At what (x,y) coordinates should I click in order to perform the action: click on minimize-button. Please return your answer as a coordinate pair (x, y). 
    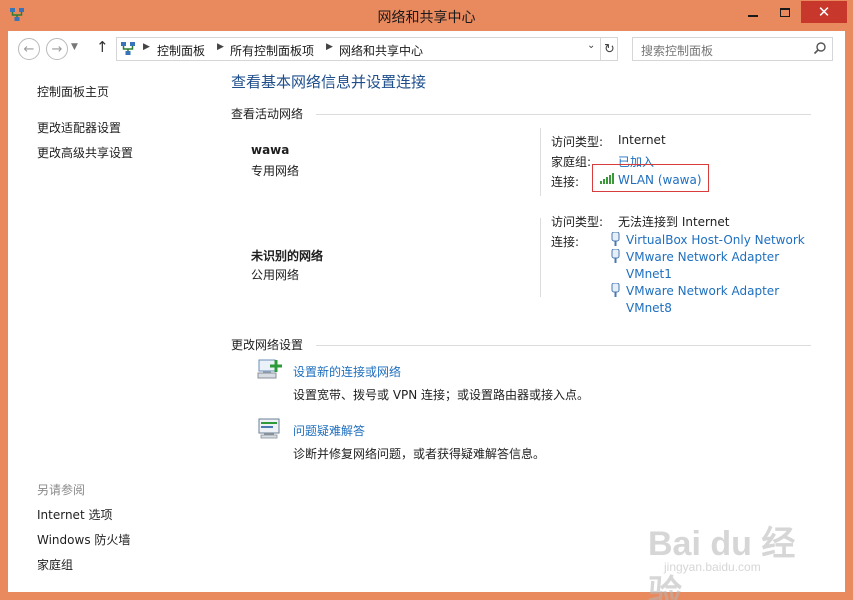
    Looking at the image, I should click on (753, 12).